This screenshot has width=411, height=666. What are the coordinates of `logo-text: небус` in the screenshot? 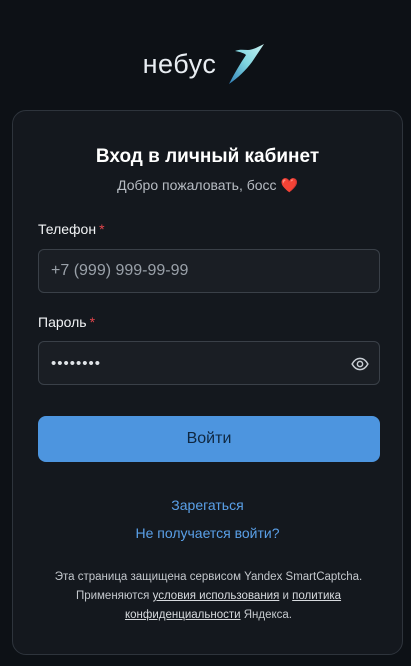 It's located at (179, 63).